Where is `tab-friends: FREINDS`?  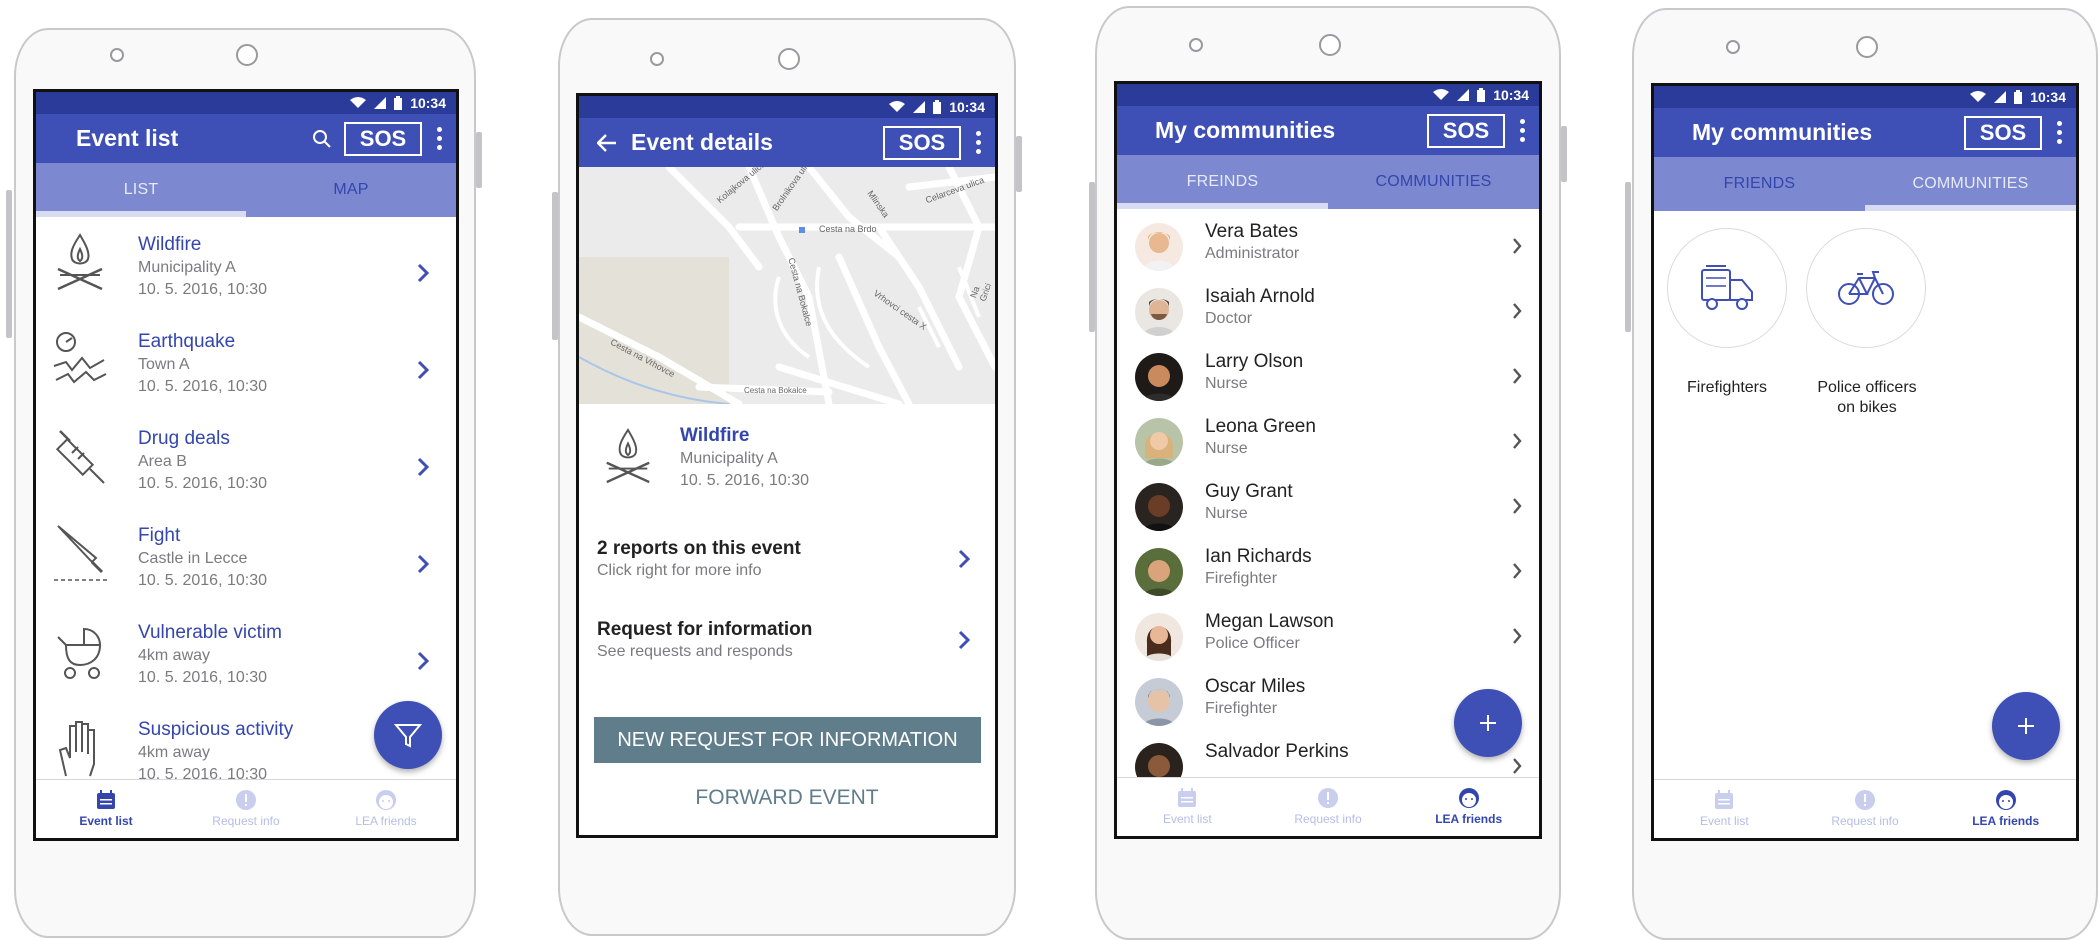 tab-friends: FREINDS is located at coordinates (1222, 182).